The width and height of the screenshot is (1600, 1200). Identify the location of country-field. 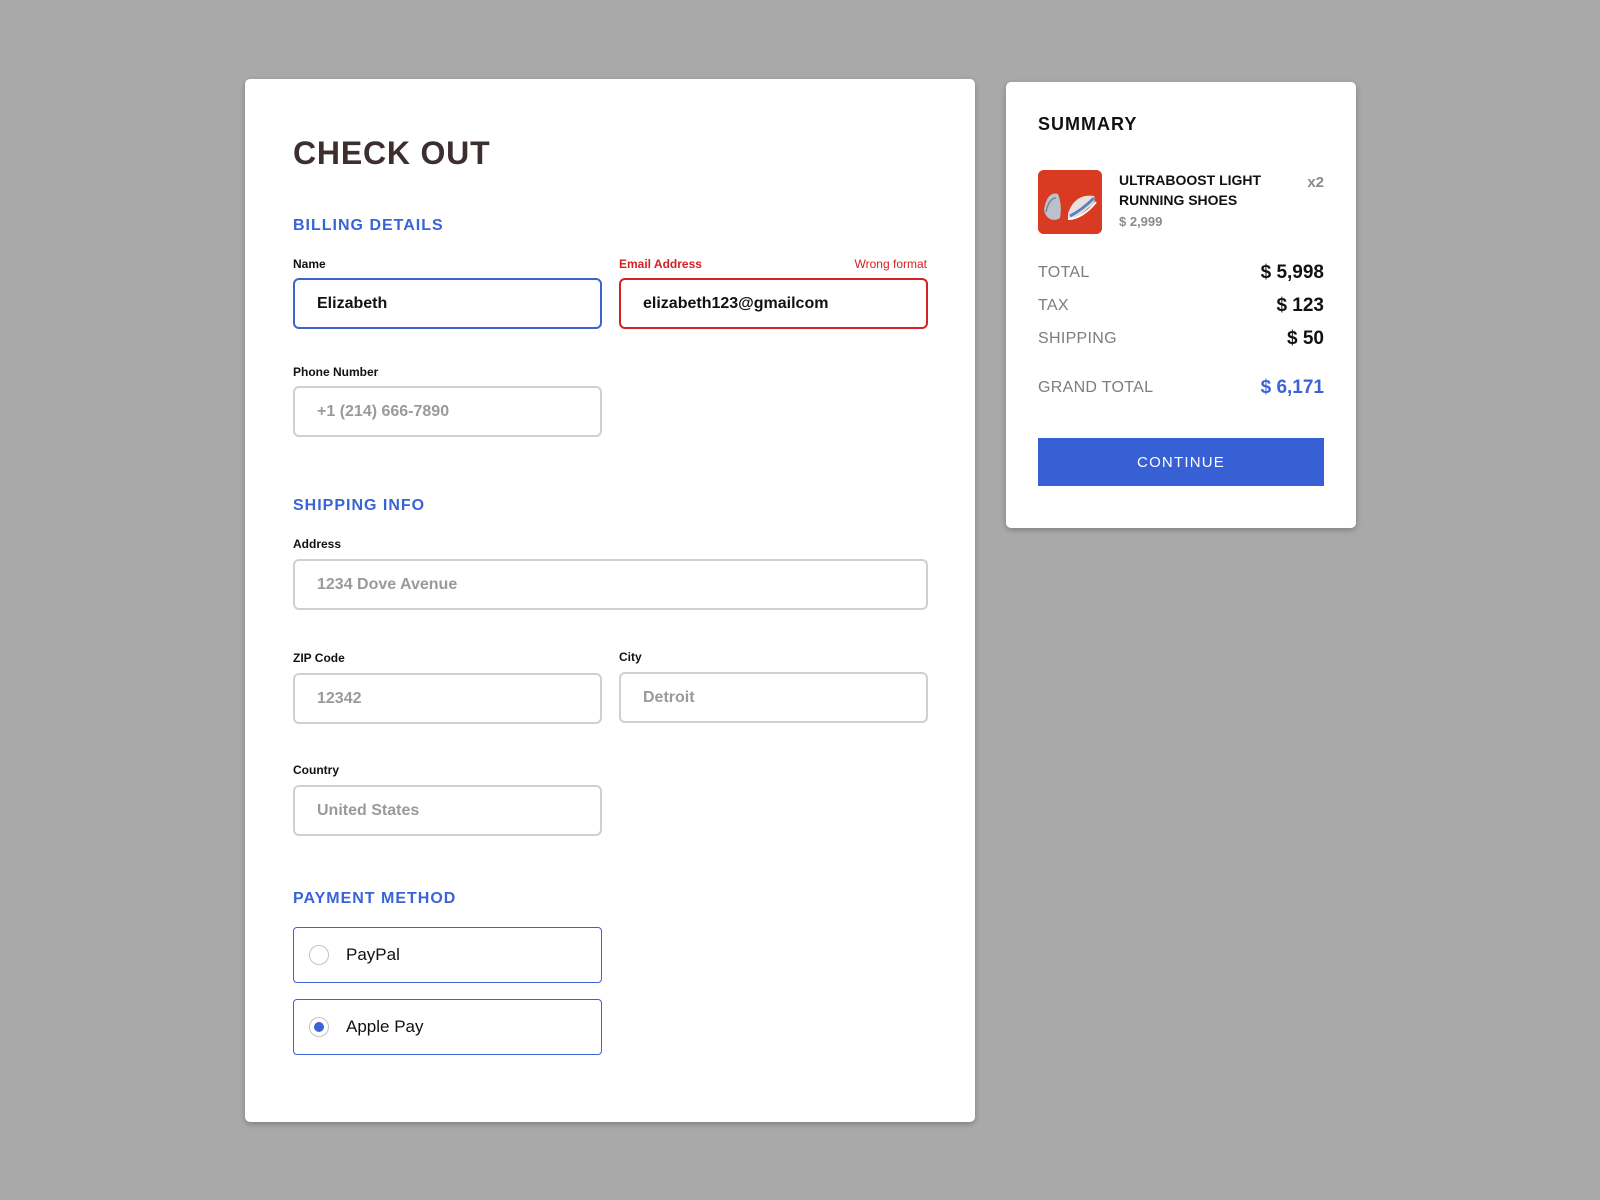
(447, 810).